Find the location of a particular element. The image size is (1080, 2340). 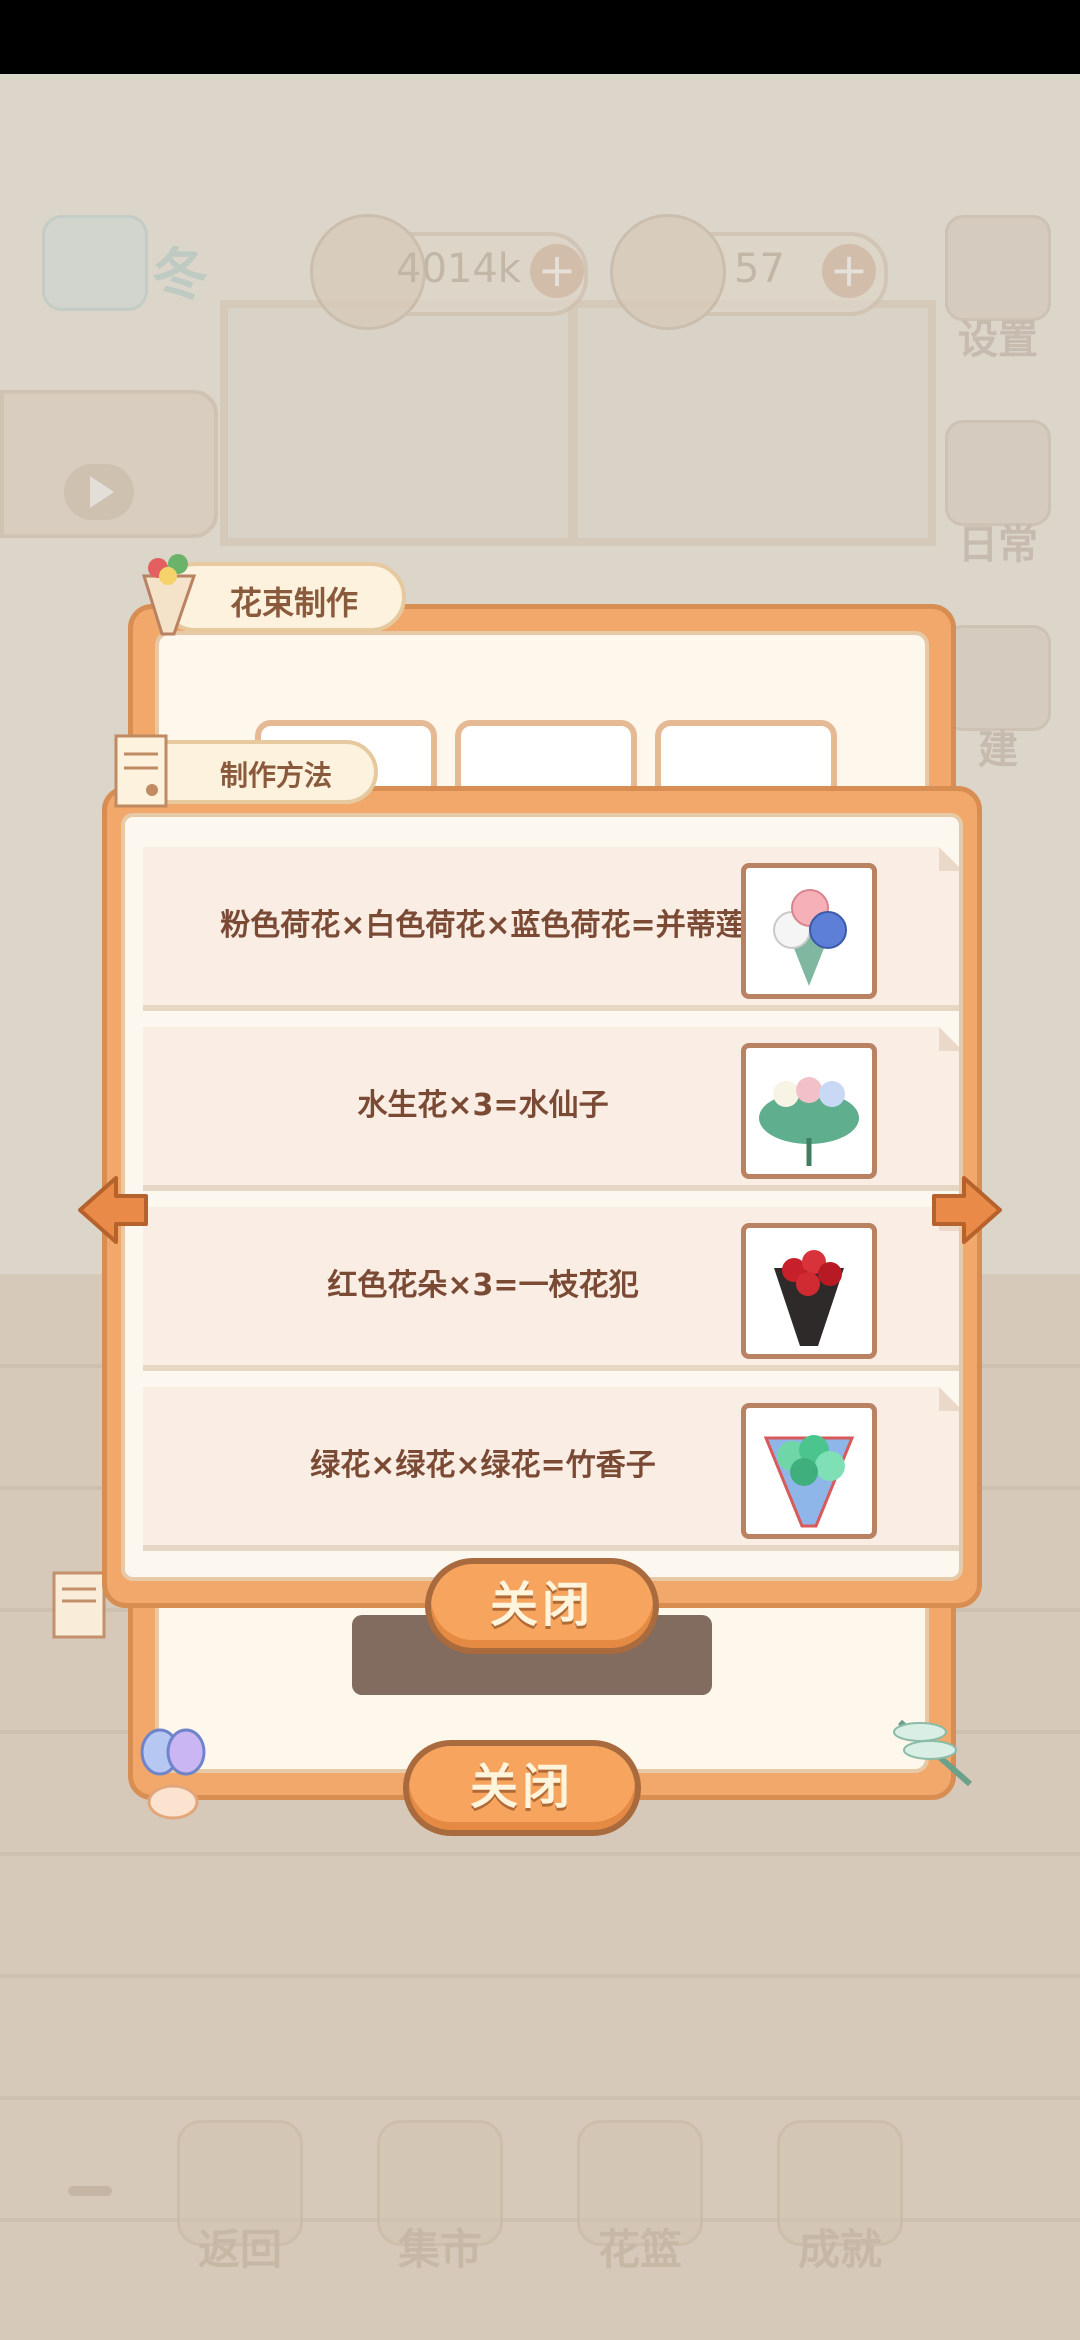

recipe-item: 红色花朵×3=一枝花犯 is located at coordinates (551, 1289).